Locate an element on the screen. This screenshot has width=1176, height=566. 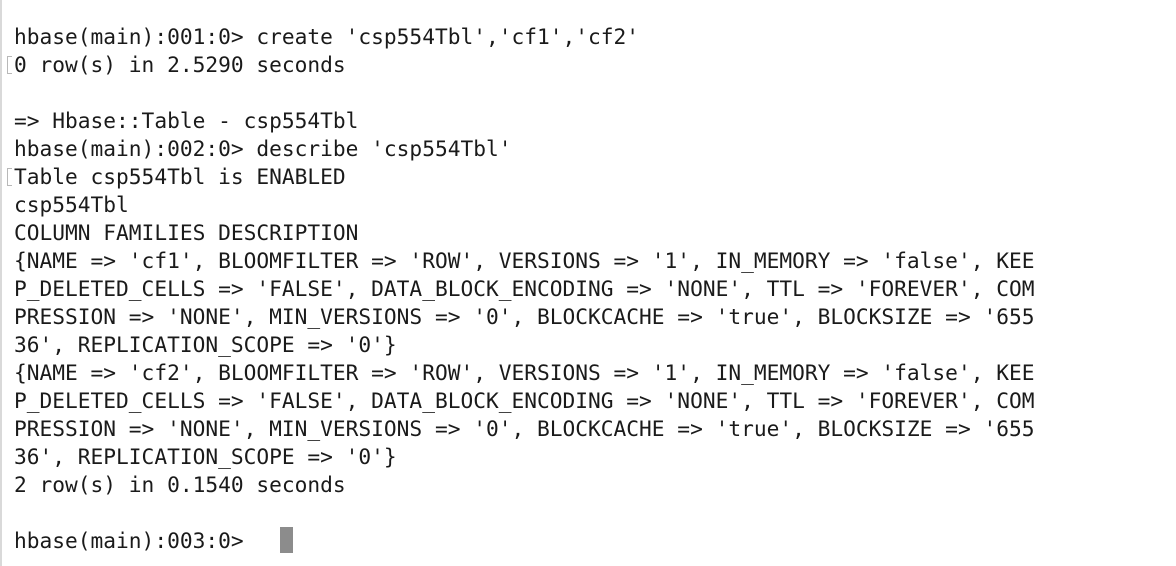
terminal-line-output: csp554Tbl is located at coordinates (71, 204).